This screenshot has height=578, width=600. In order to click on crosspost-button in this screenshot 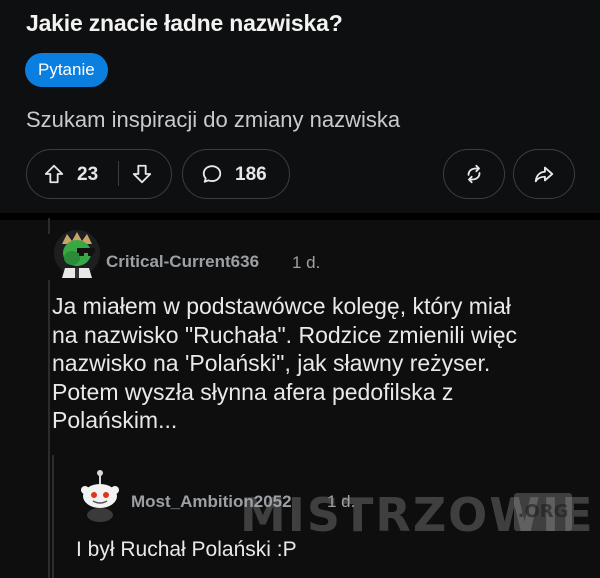, I will do `click(474, 174)`.